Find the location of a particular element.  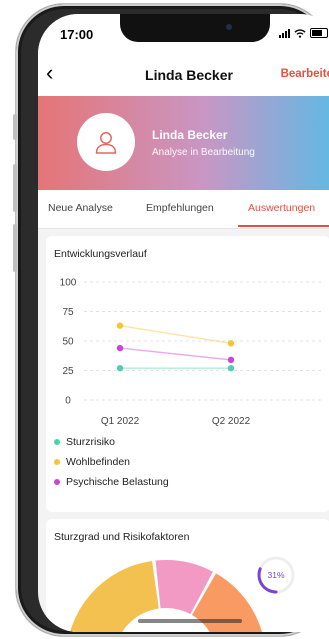

y-tick-label: 50 is located at coordinates (68, 342).